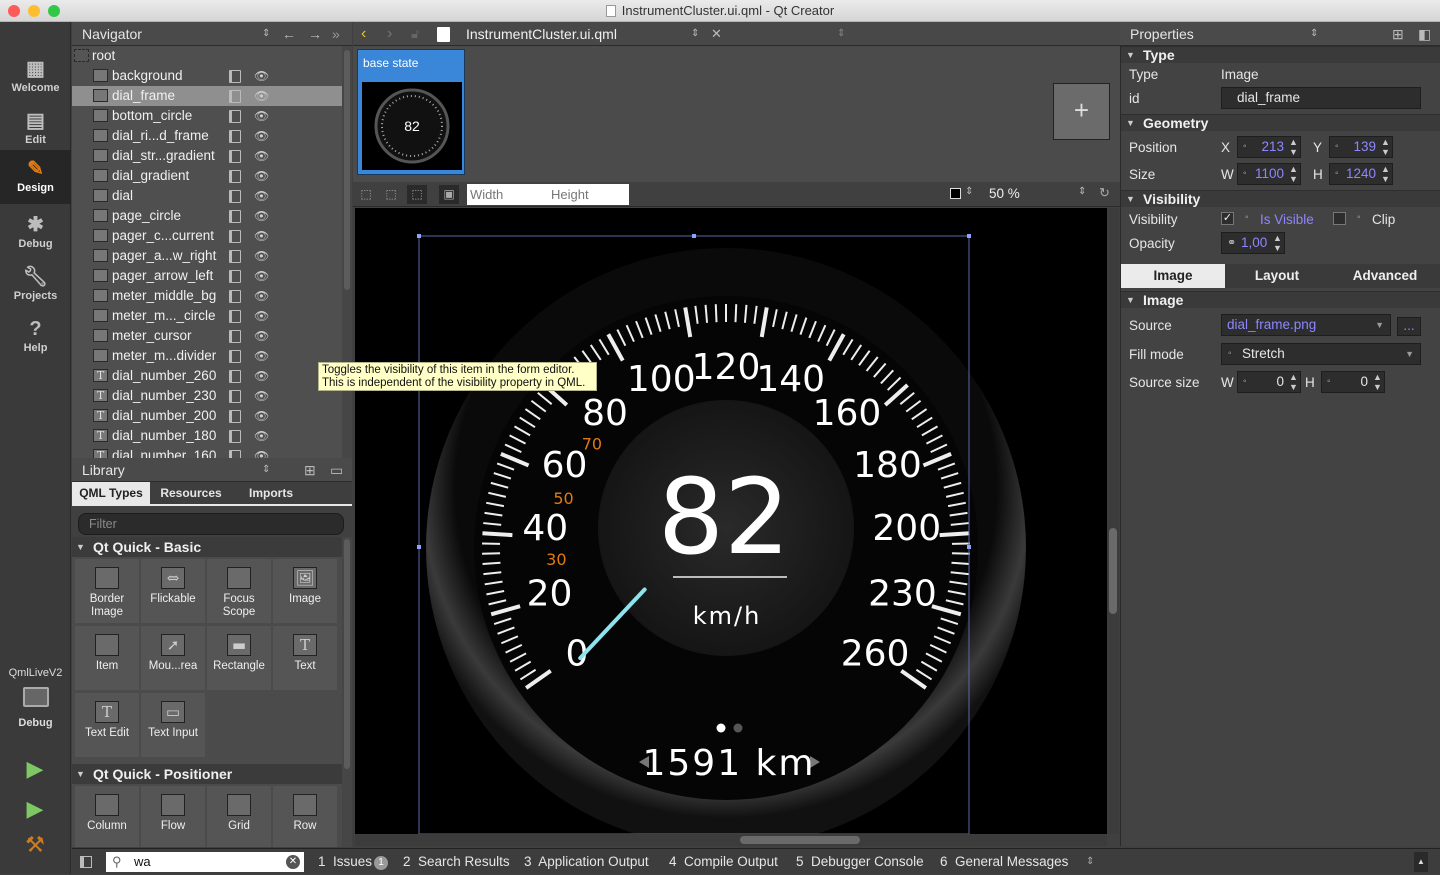  What do you see at coordinates (1321, 98) in the screenshot?
I see `id-input: dial_frame` at bounding box center [1321, 98].